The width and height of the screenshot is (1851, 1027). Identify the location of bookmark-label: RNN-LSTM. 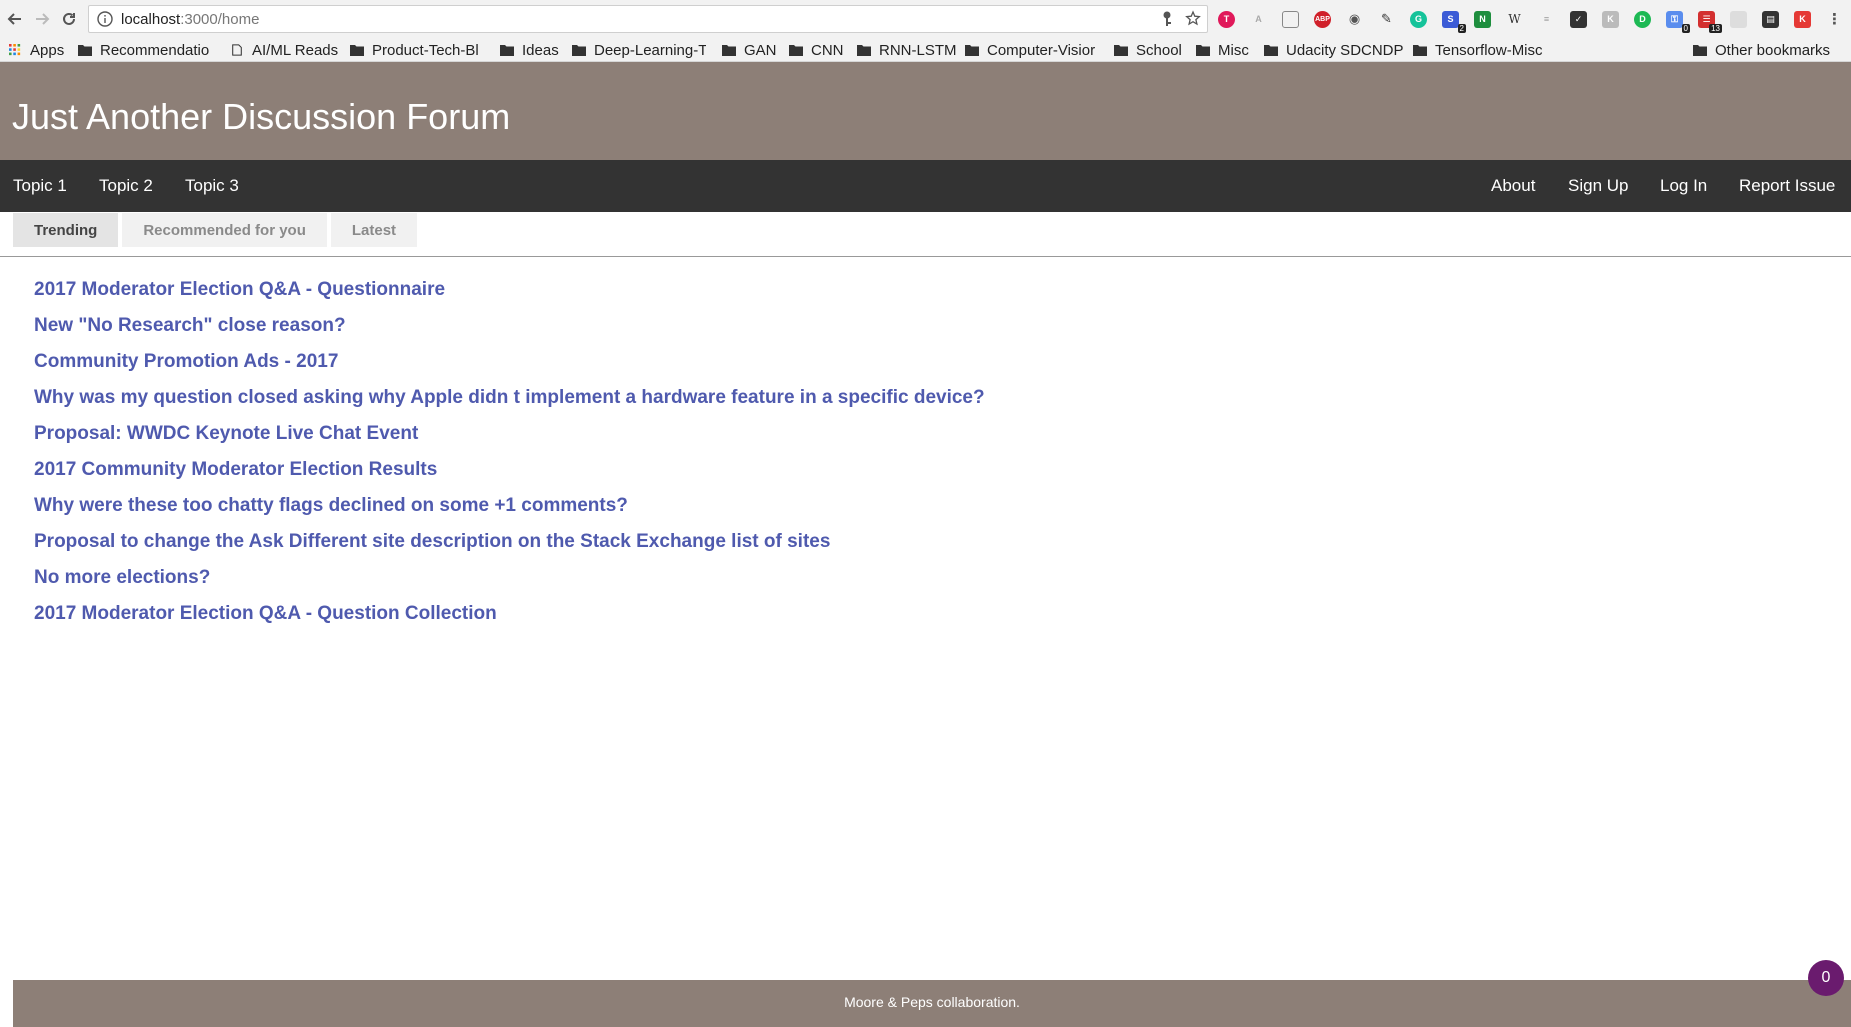
(918, 50).